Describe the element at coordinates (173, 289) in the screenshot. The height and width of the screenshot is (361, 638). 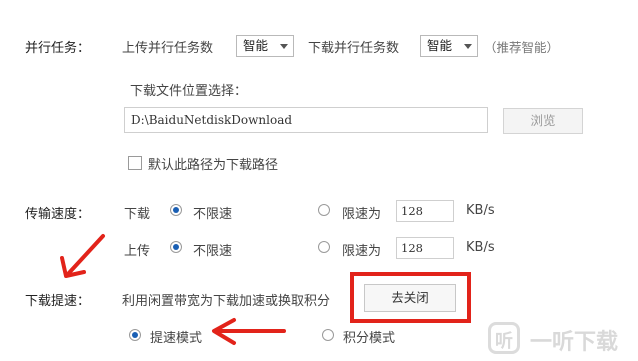
I see `annotation-arrows` at that location.